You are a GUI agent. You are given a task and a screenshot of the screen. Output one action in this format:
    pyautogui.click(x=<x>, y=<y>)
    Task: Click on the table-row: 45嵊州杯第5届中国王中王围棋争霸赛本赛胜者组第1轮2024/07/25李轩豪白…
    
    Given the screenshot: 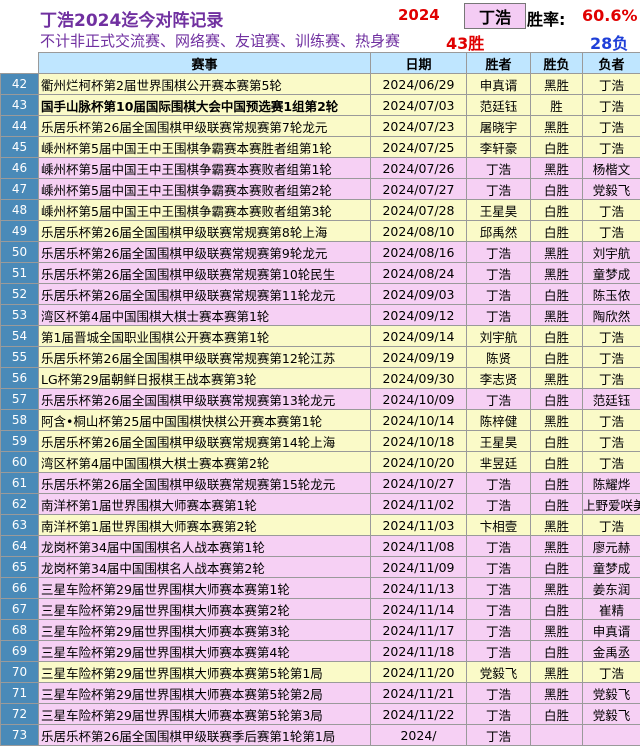 What is the action you would take?
    pyautogui.click(x=320, y=147)
    